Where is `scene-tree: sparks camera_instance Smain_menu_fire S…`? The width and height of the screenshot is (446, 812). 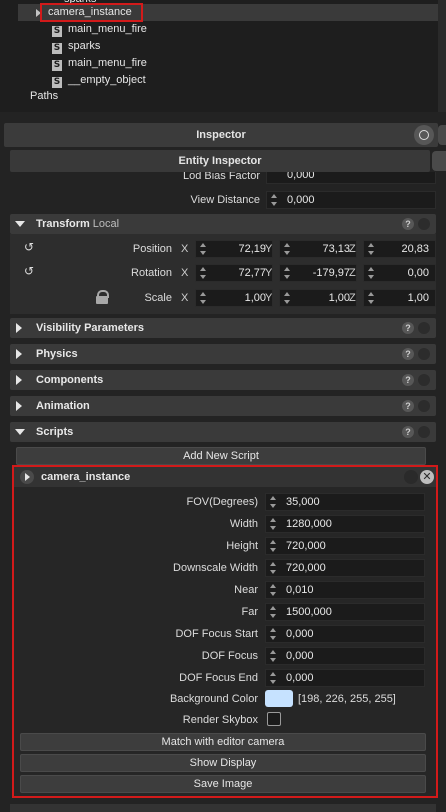
scene-tree: sparks camera_instance Smain_menu_fire S… is located at coordinates (223, 56).